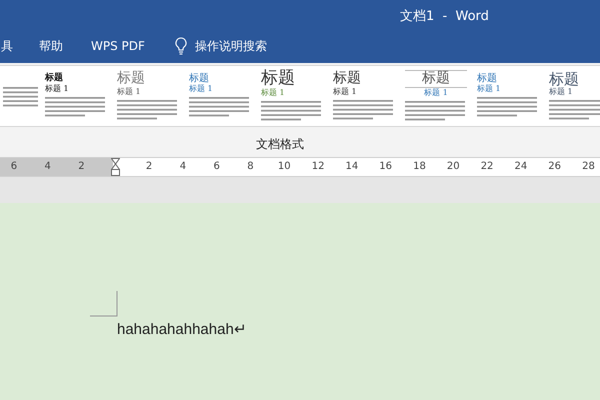  Describe the element at coordinates (385, 167) in the screenshot. I see `ruler-number: 16` at that location.